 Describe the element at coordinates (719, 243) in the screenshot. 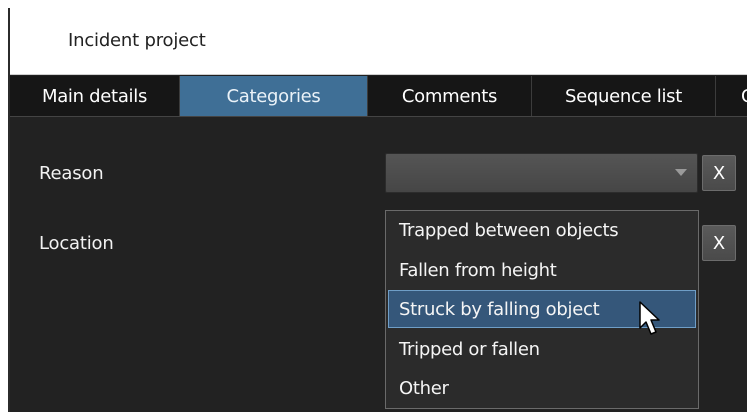

I see `location-clear-button: X` at that location.